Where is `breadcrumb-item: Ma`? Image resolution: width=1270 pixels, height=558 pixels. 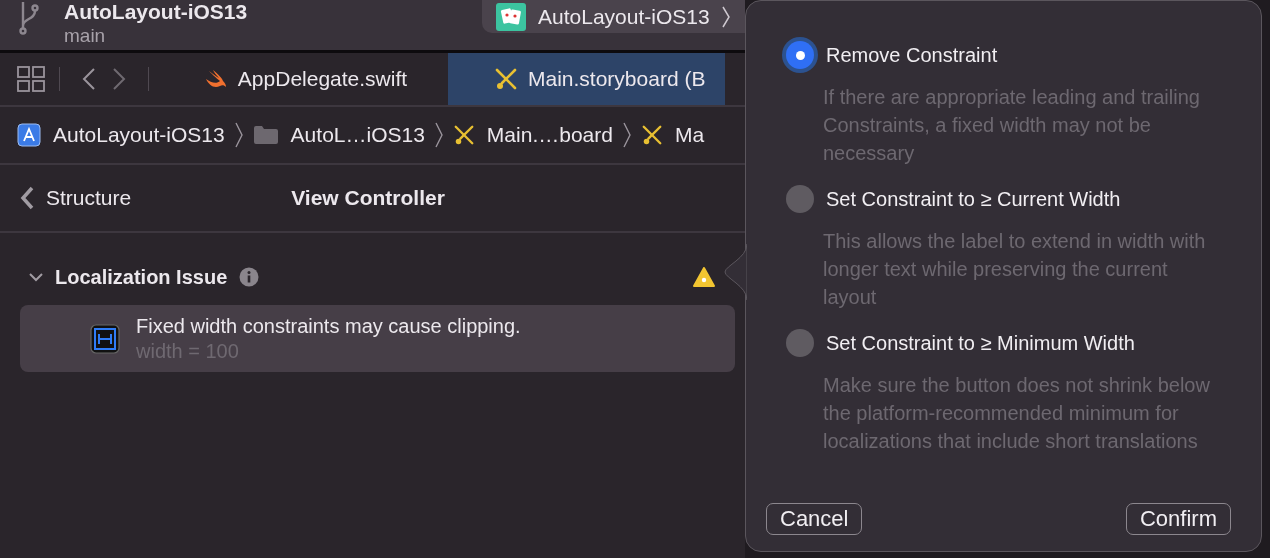 breadcrumb-item: Ma is located at coordinates (672, 135).